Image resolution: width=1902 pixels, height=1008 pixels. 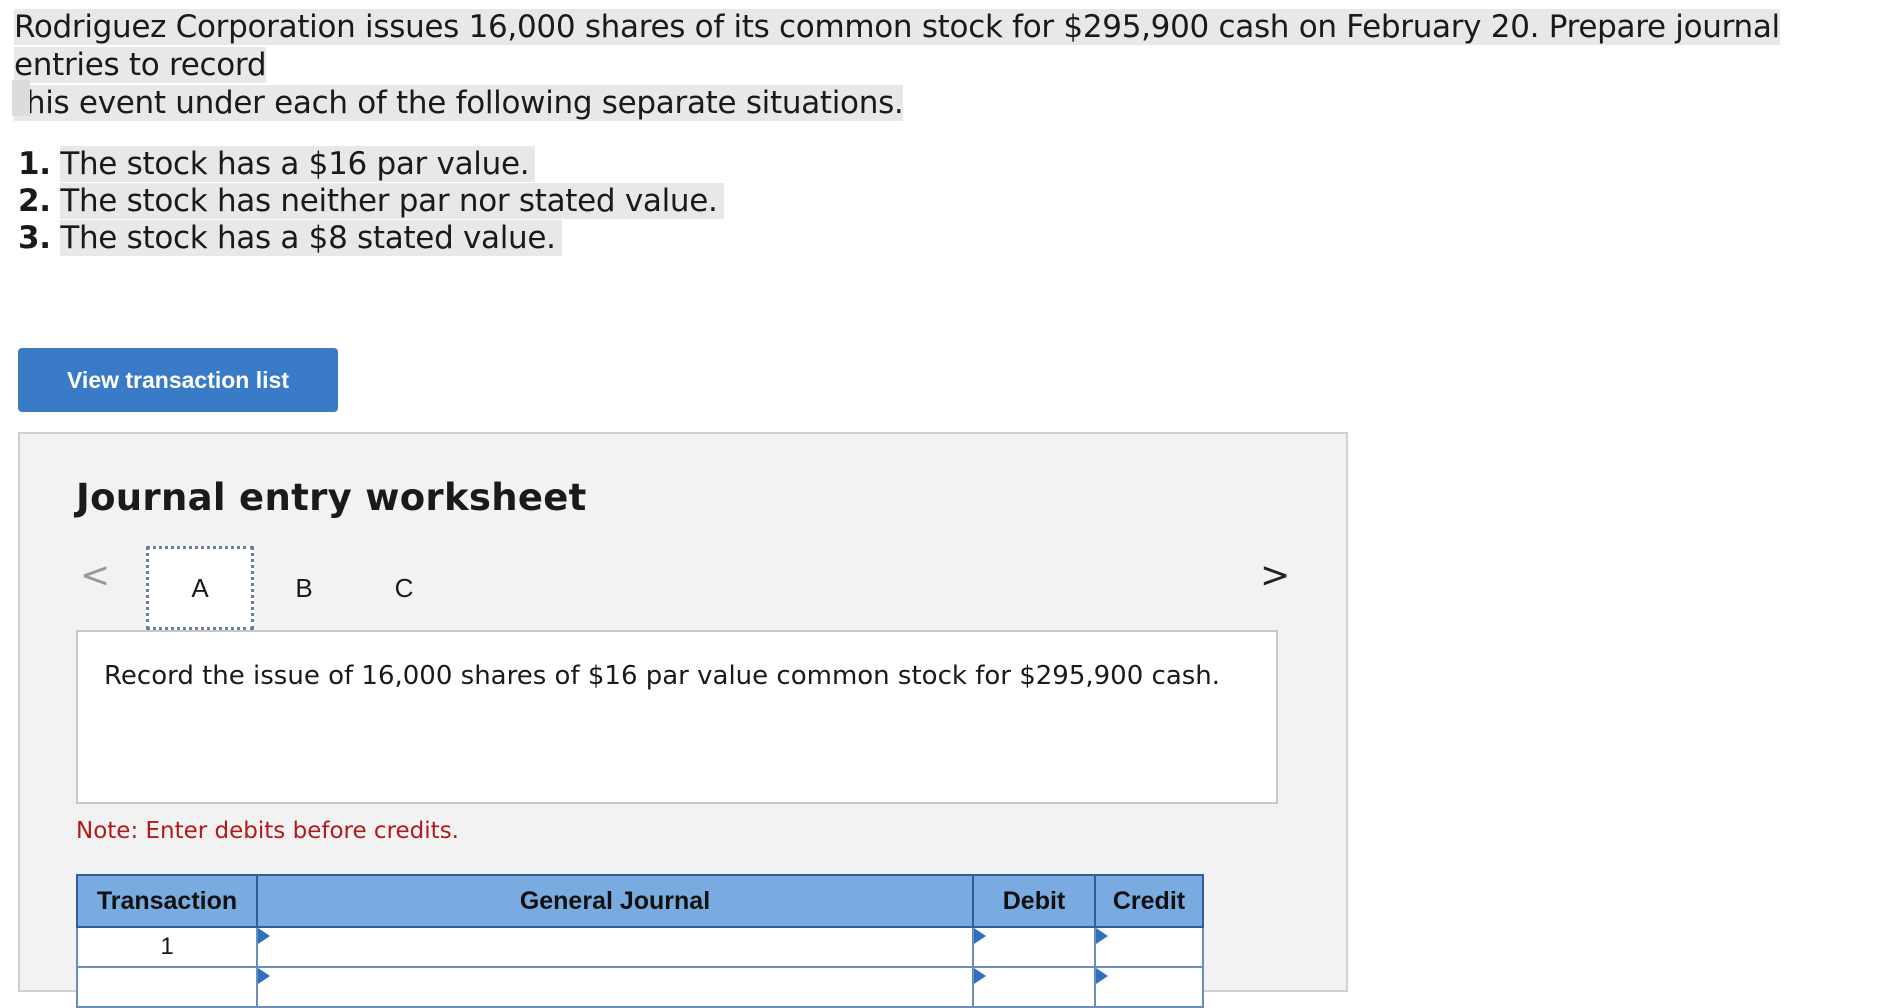 What do you see at coordinates (95, 576) in the screenshot?
I see `chevron-left-icon: <` at bounding box center [95, 576].